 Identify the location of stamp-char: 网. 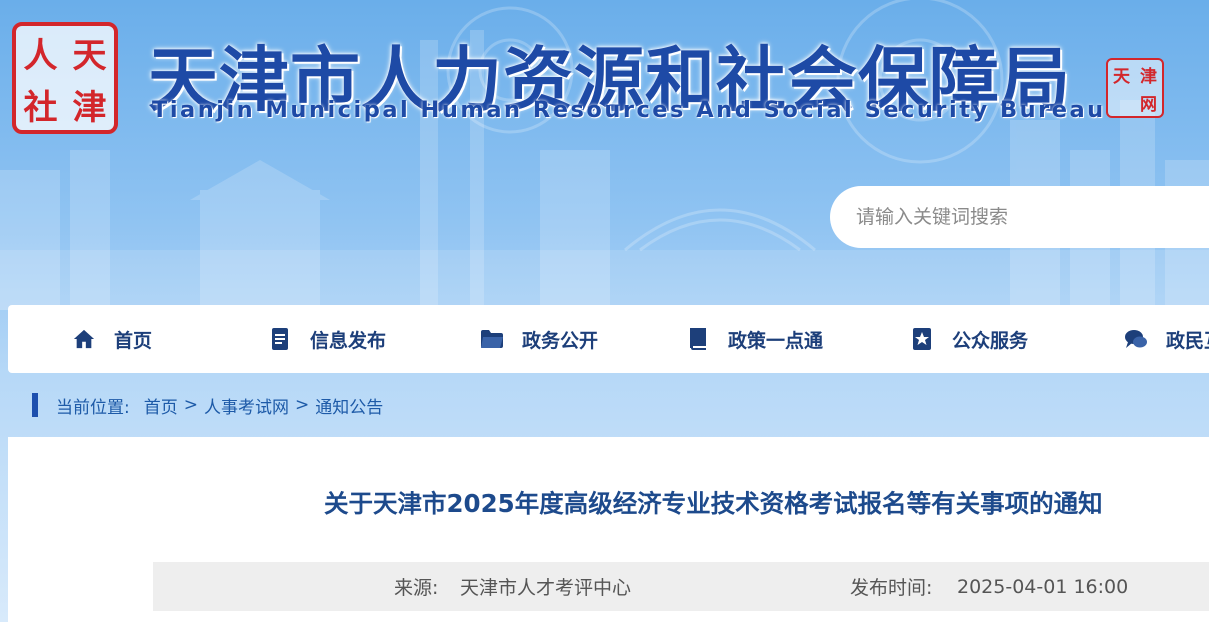
(1148, 104).